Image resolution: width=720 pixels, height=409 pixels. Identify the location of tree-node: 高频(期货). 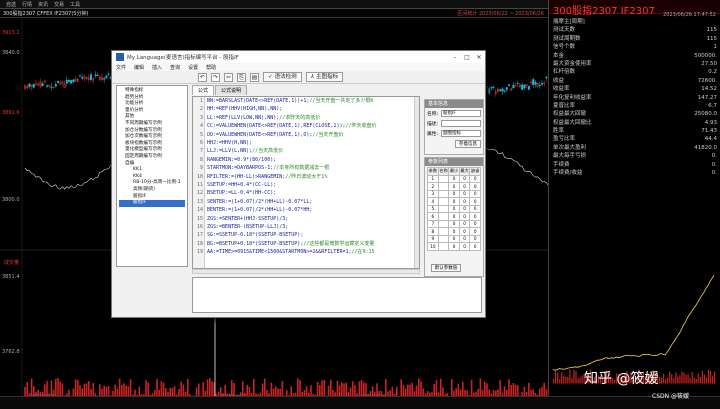
(152, 190).